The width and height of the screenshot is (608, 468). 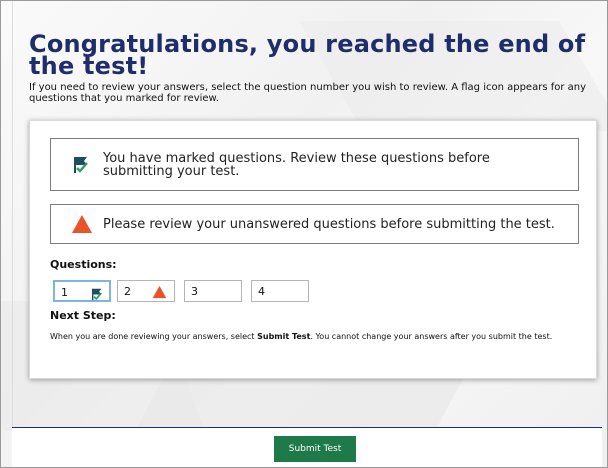 I want to click on question-number: 3, so click(x=194, y=291).